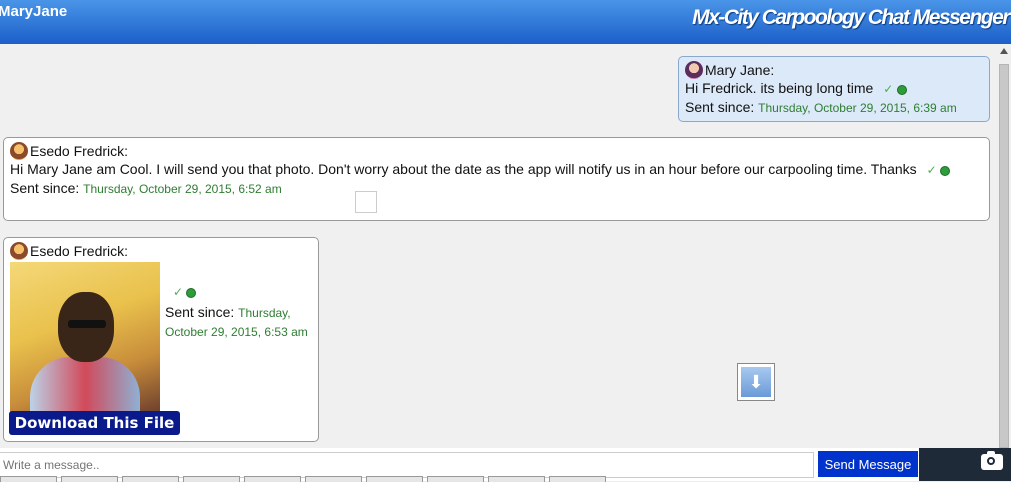 The width and height of the screenshot is (1011, 482). I want to click on scroll-up-icon, so click(1004, 51).